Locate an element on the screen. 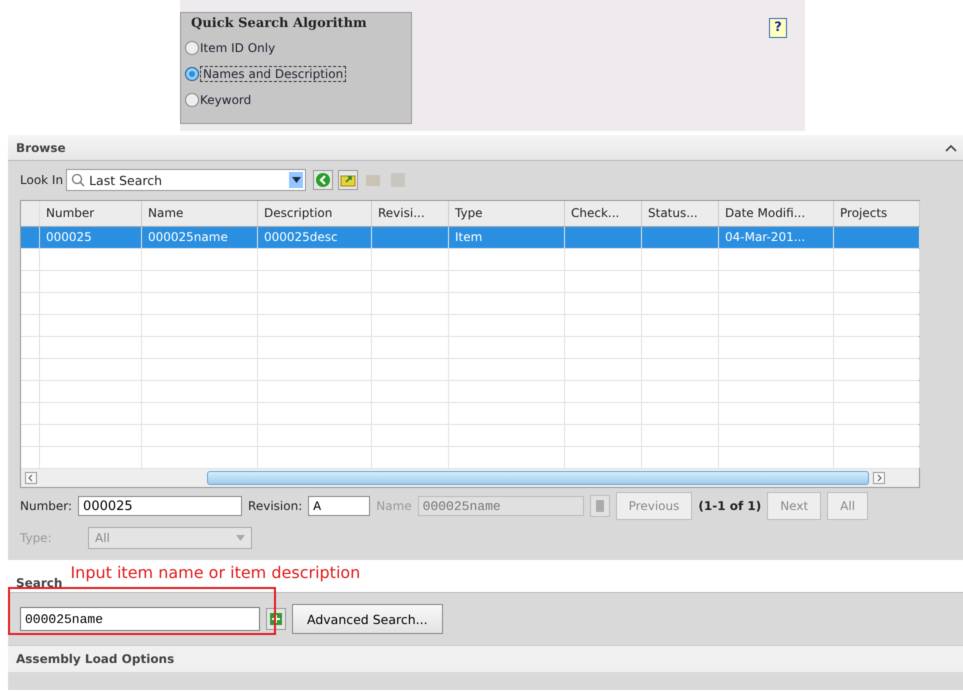  annotation-text: Input item name or item description is located at coordinates (215, 572).